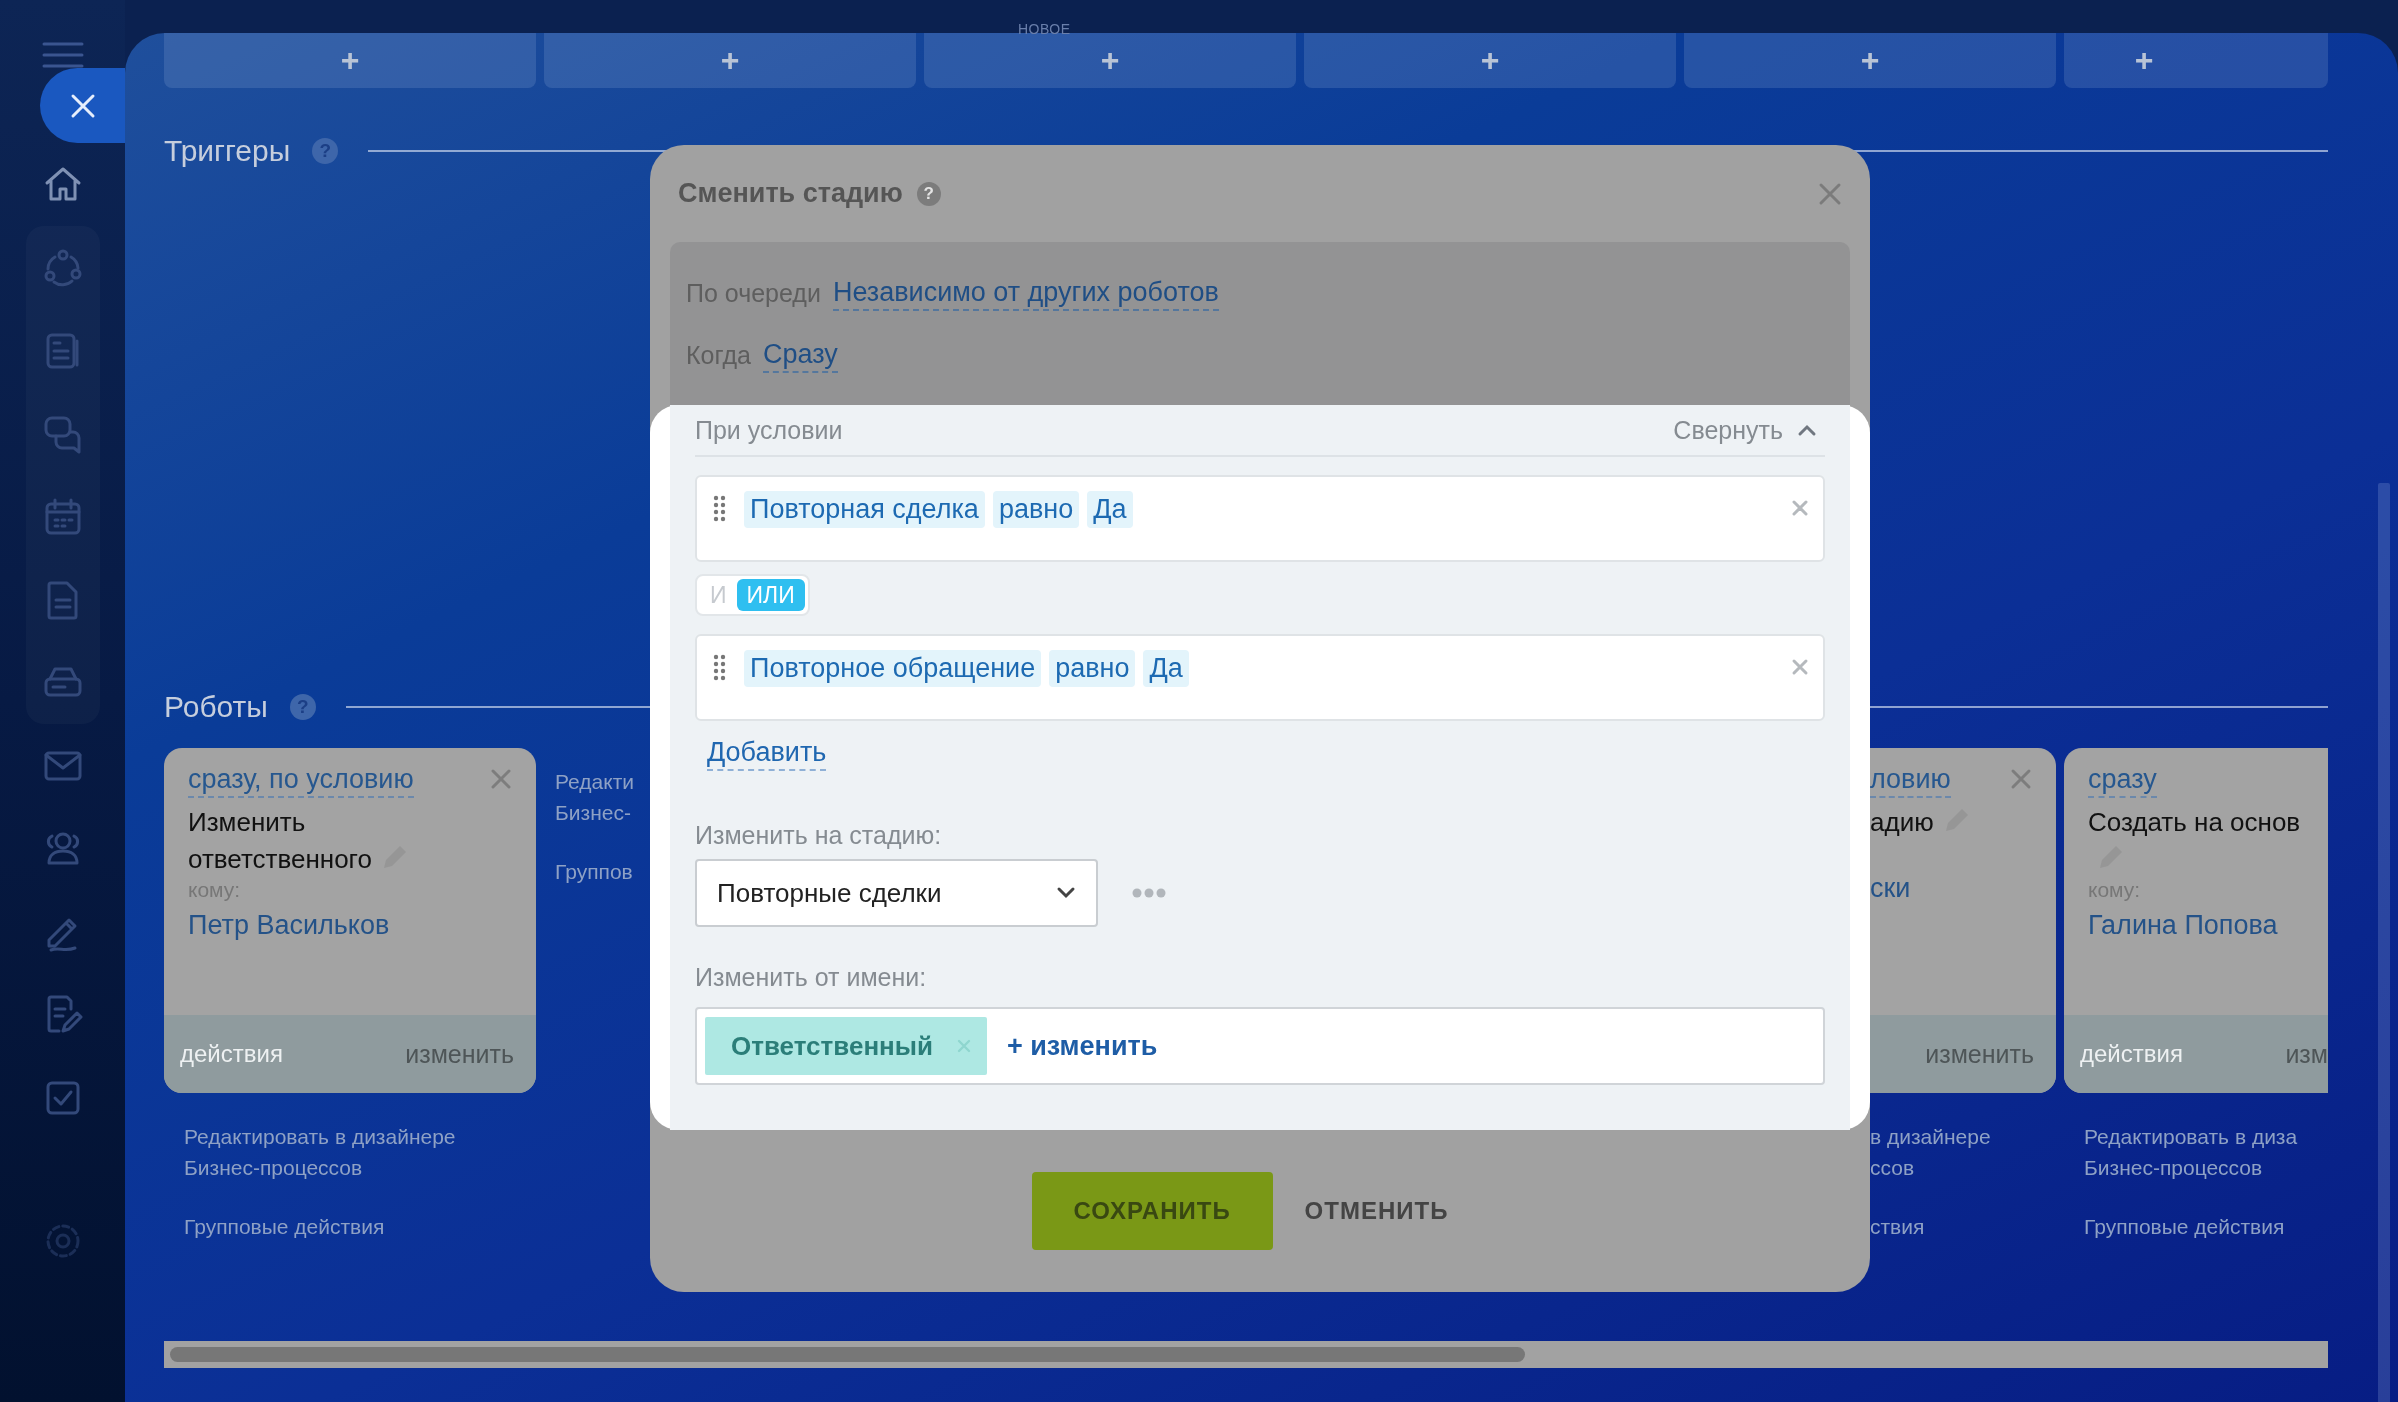  What do you see at coordinates (767, 753) in the screenshot?
I see `add-link: Добавить` at bounding box center [767, 753].